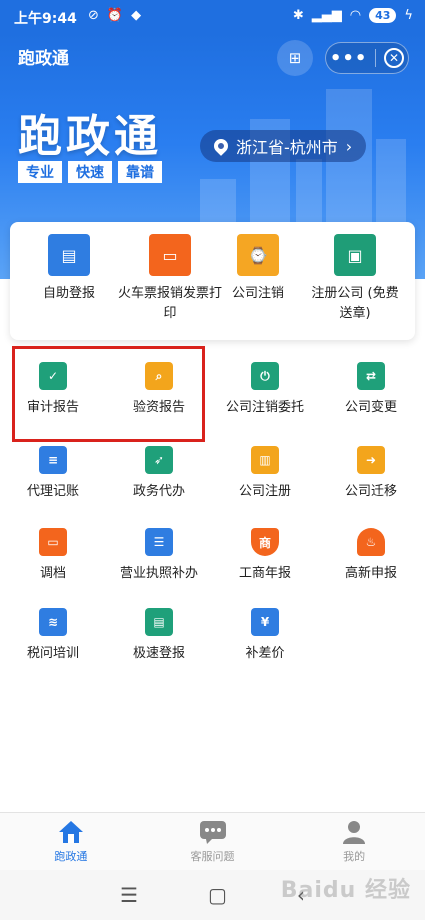  Describe the element at coordinates (159, 376) in the screenshot. I see `document-search-icon: ⌕` at that location.